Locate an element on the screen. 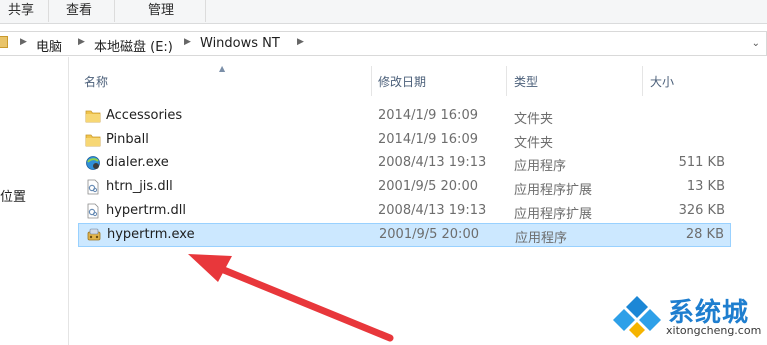 This screenshot has width=767, height=345. file-row-accessories: Accessories 2014/1/9 16:09 文件夹 is located at coordinates (404, 116).